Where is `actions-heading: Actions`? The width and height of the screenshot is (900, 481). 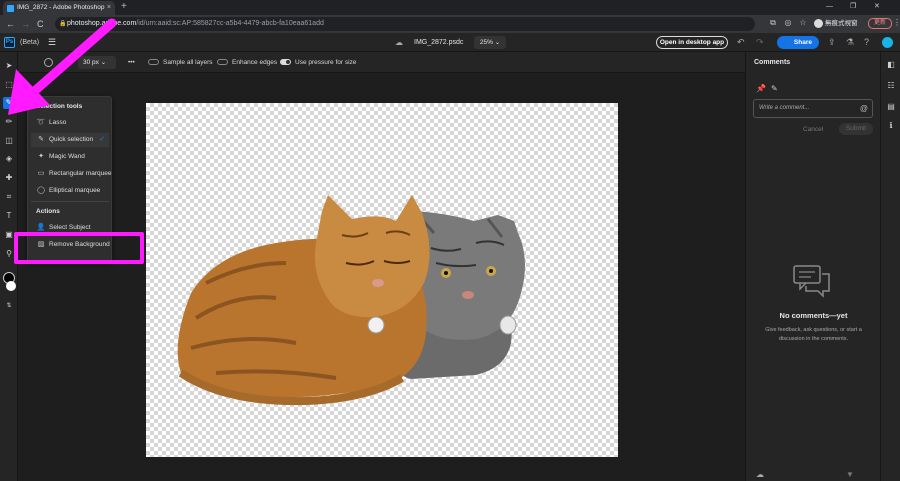
actions-heading: Actions is located at coordinates (48, 211).